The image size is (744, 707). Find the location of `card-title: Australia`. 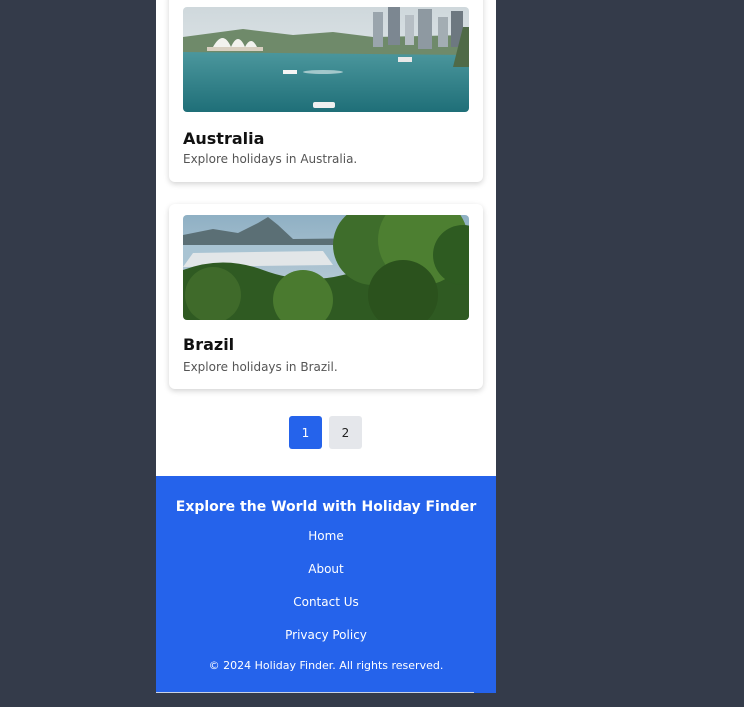

card-title: Australia is located at coordinates (224, 138).